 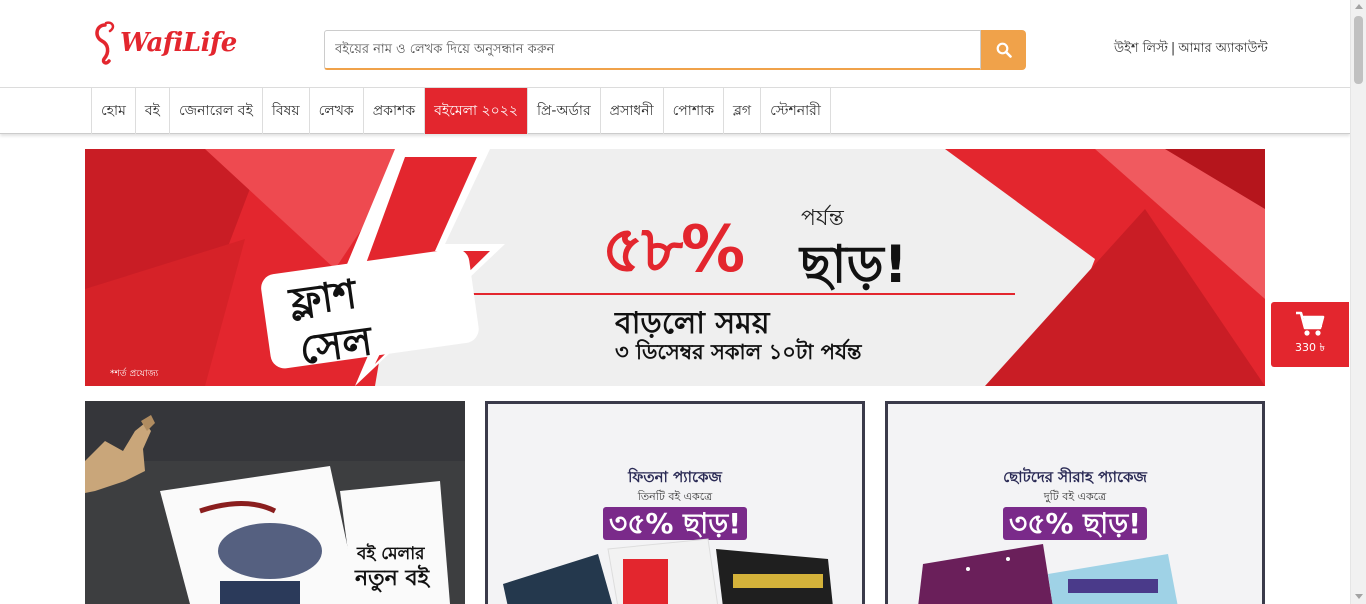 What do you see at coordinates (652, 50) in the screenshot?
I see `search-input` at bounding box center [652, 50].